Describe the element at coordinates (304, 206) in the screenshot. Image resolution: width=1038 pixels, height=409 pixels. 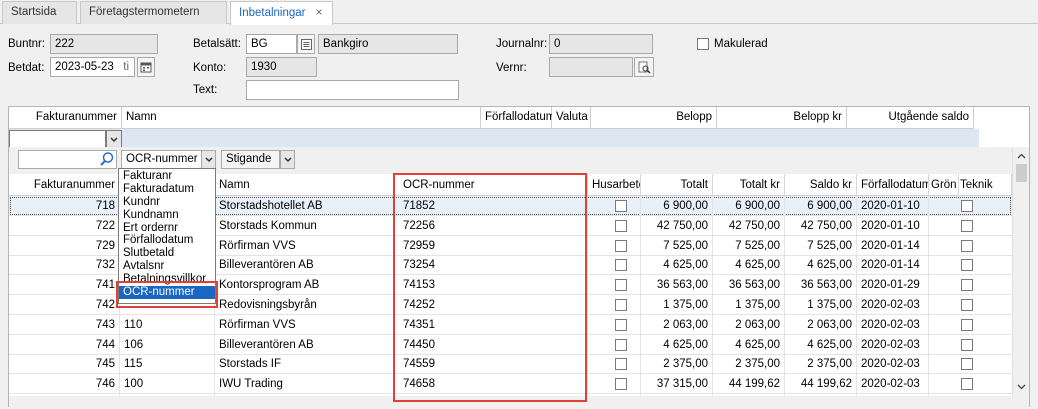
I see `cell-namn: Storstadshotellet AB` at that location.